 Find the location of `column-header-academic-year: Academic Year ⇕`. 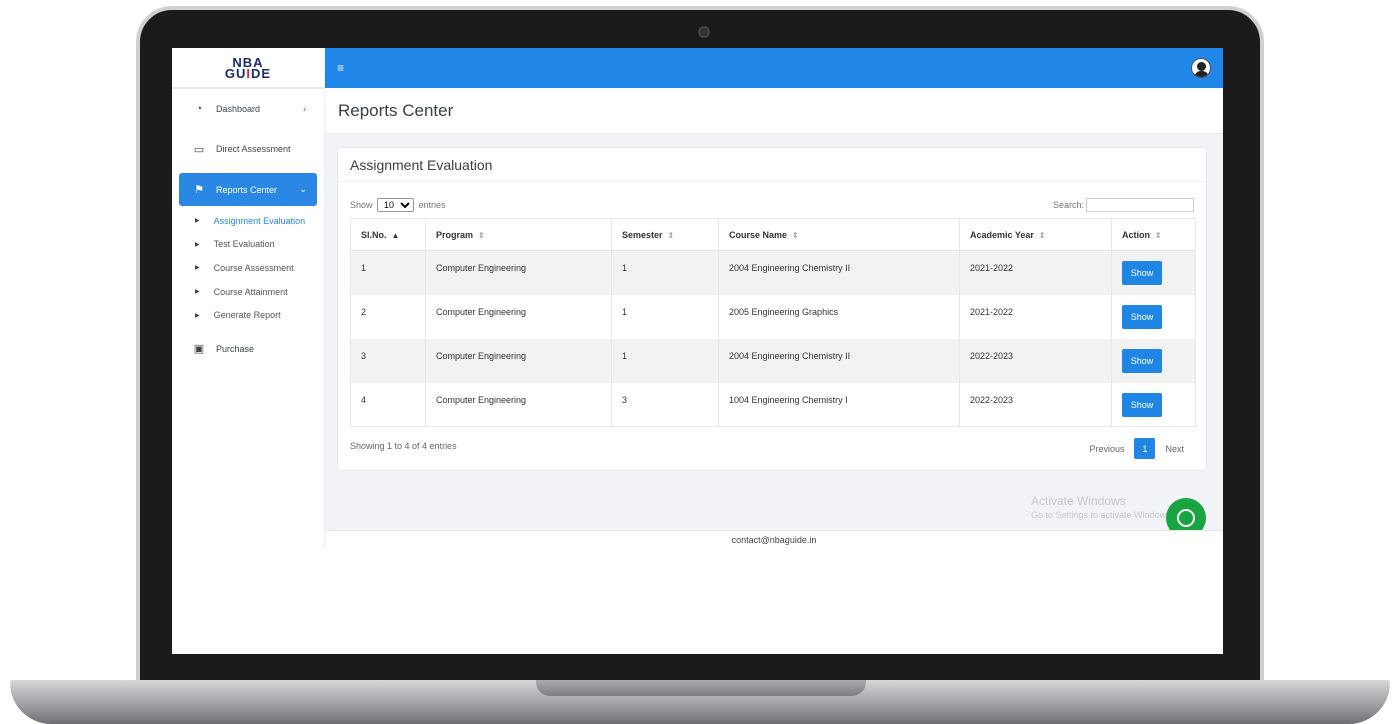

column-header-academic-year: Academic Year ⇕ is located at coordinates (1035, 234).